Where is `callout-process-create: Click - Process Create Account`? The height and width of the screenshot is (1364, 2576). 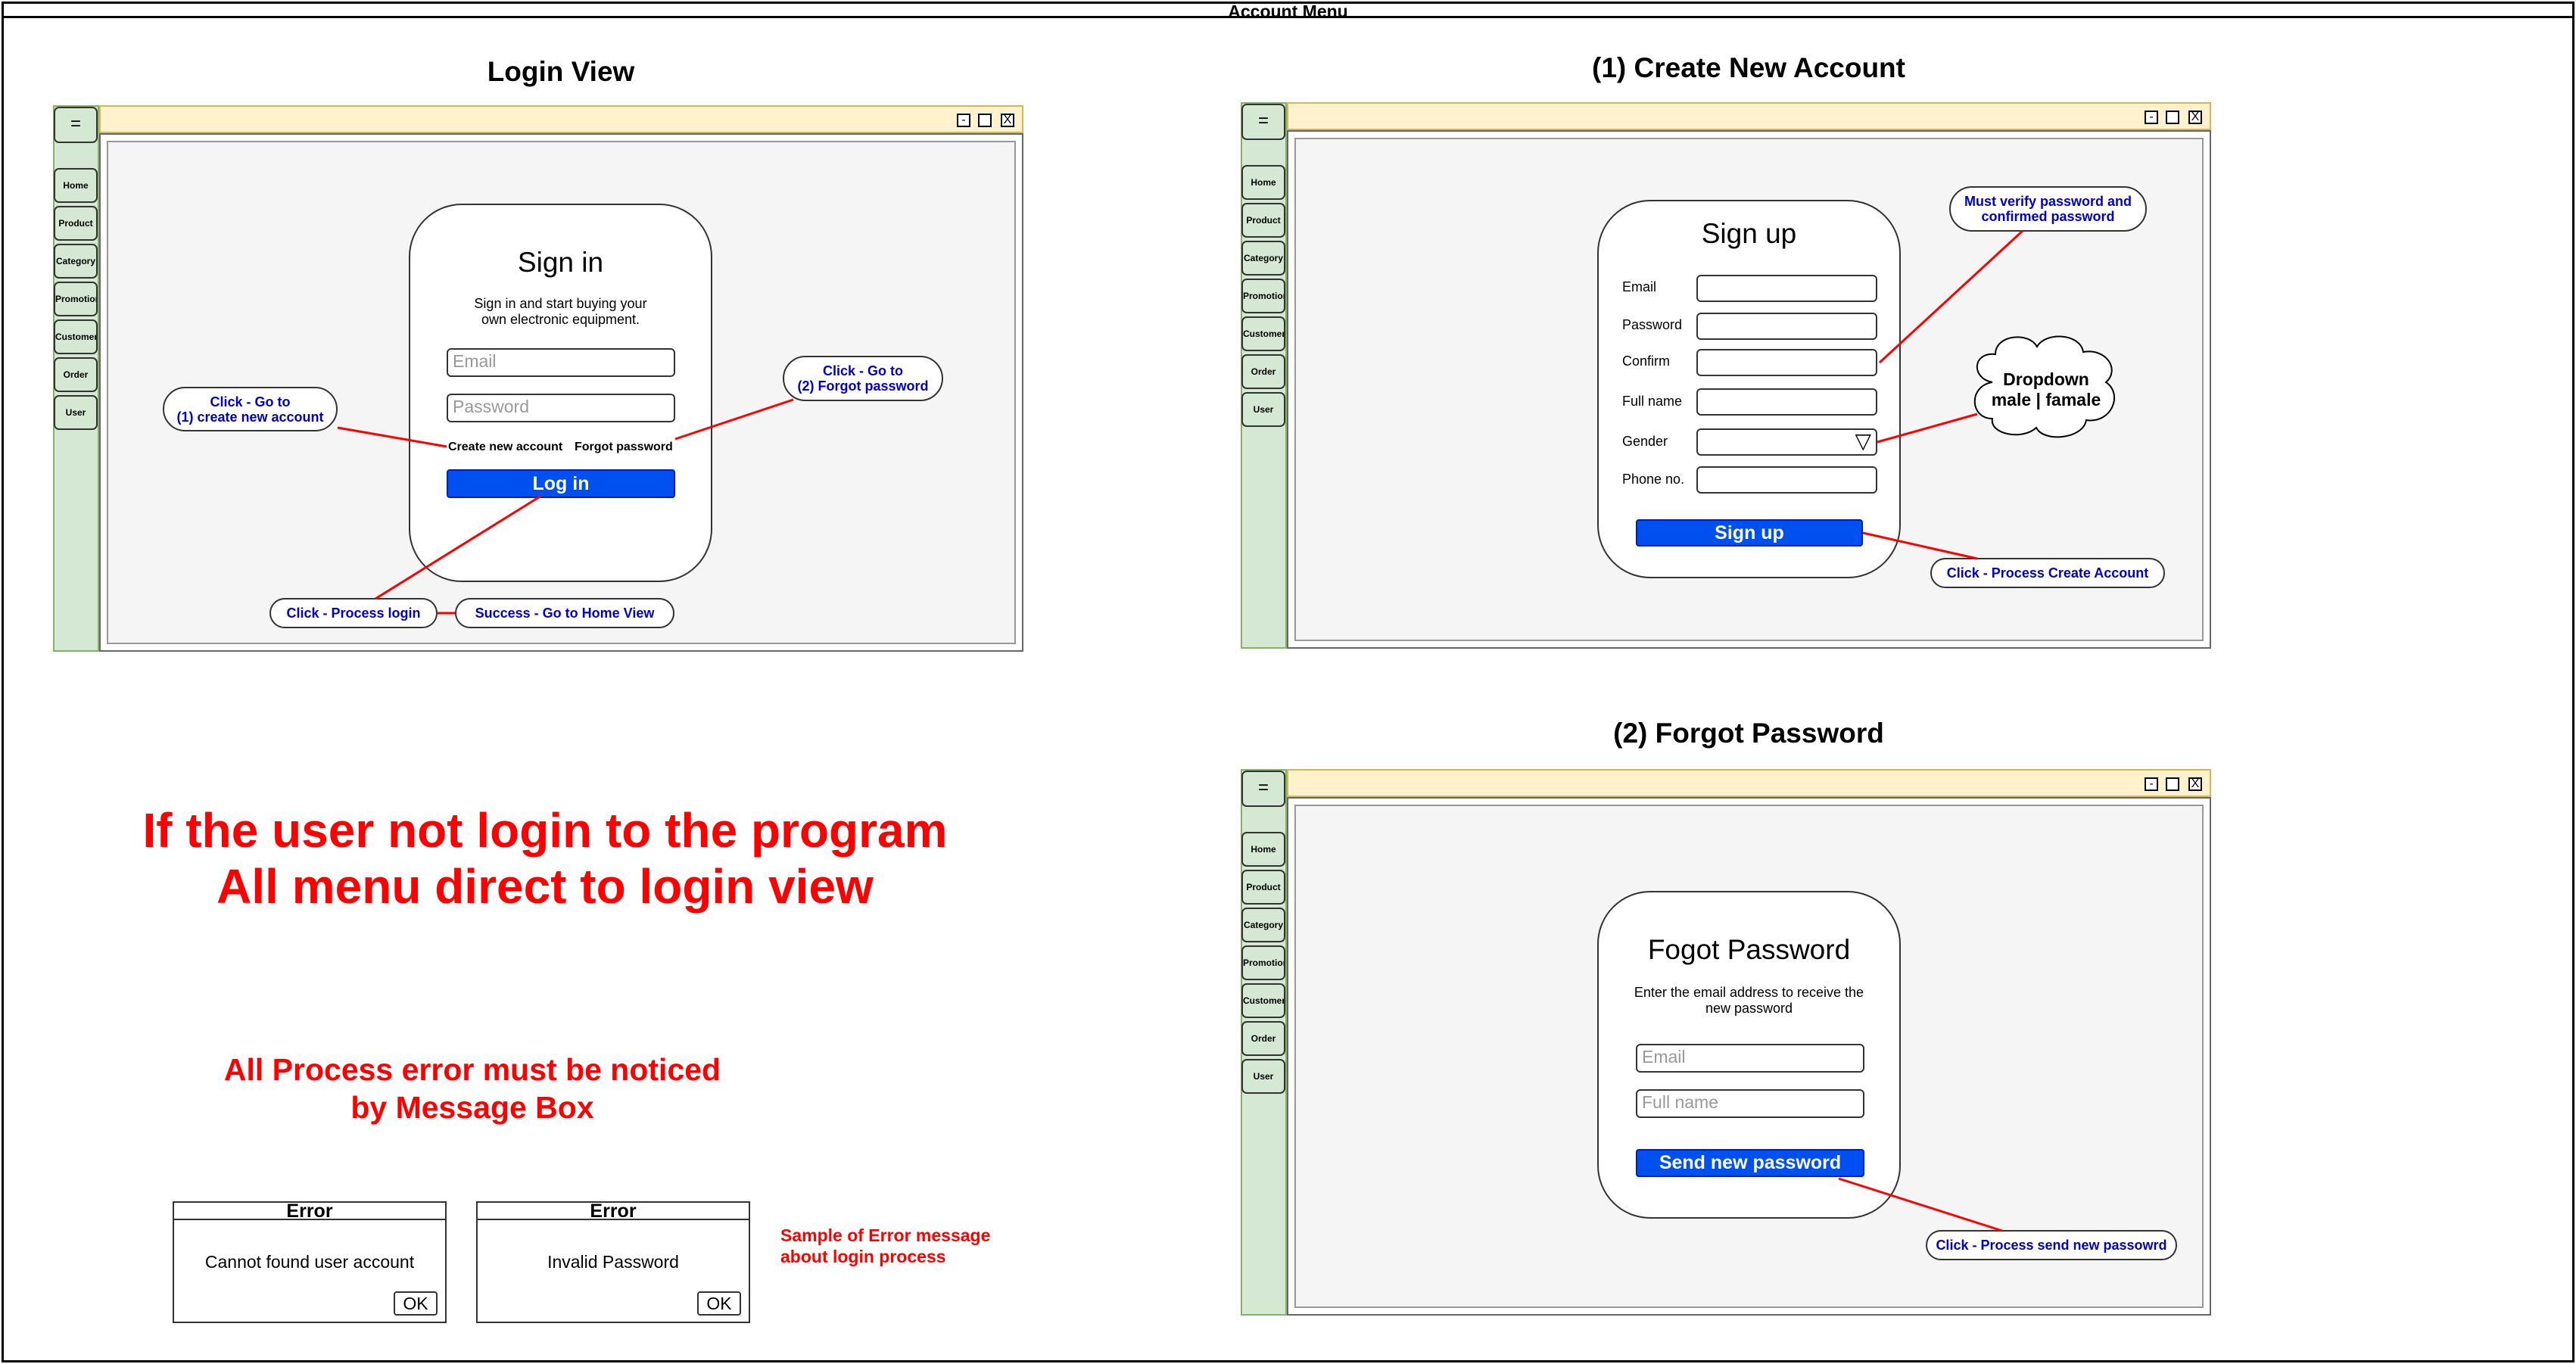
callout-process-create: Click - Process Create Account is located at coordinates (2047, 573).